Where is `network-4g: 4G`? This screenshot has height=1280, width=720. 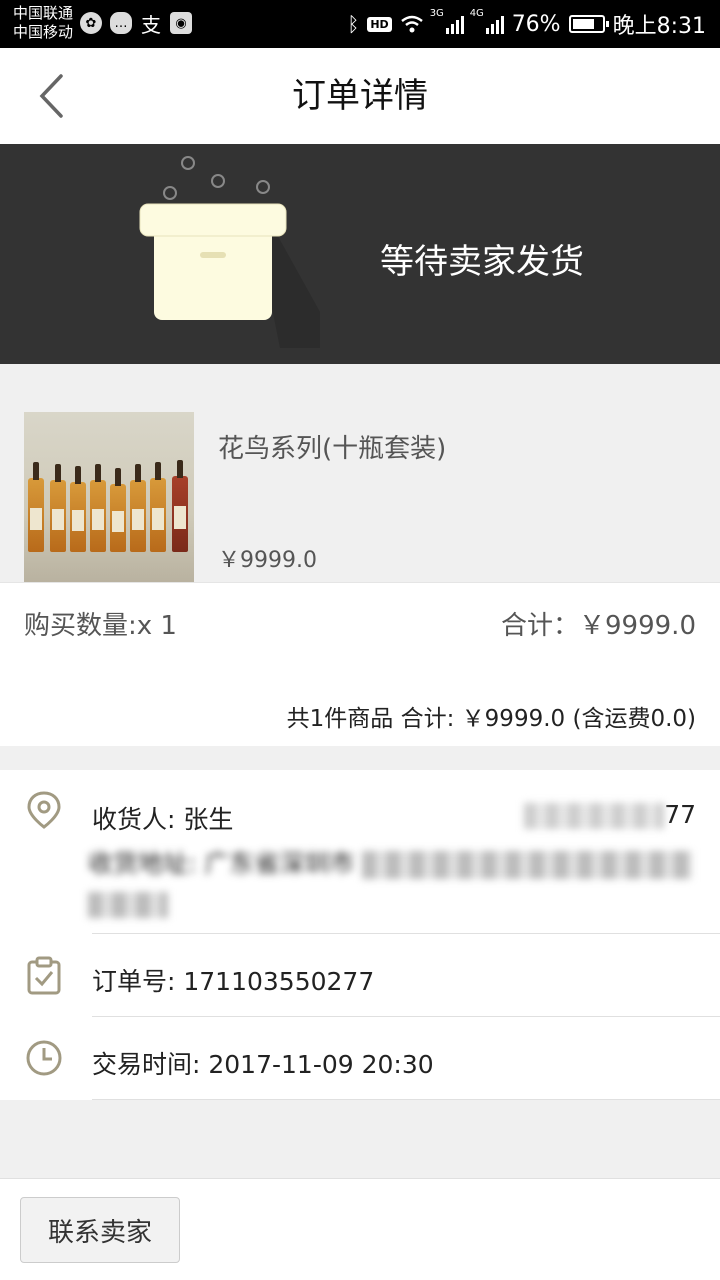 network-4g: 4G is located at coordinates (476, 13).